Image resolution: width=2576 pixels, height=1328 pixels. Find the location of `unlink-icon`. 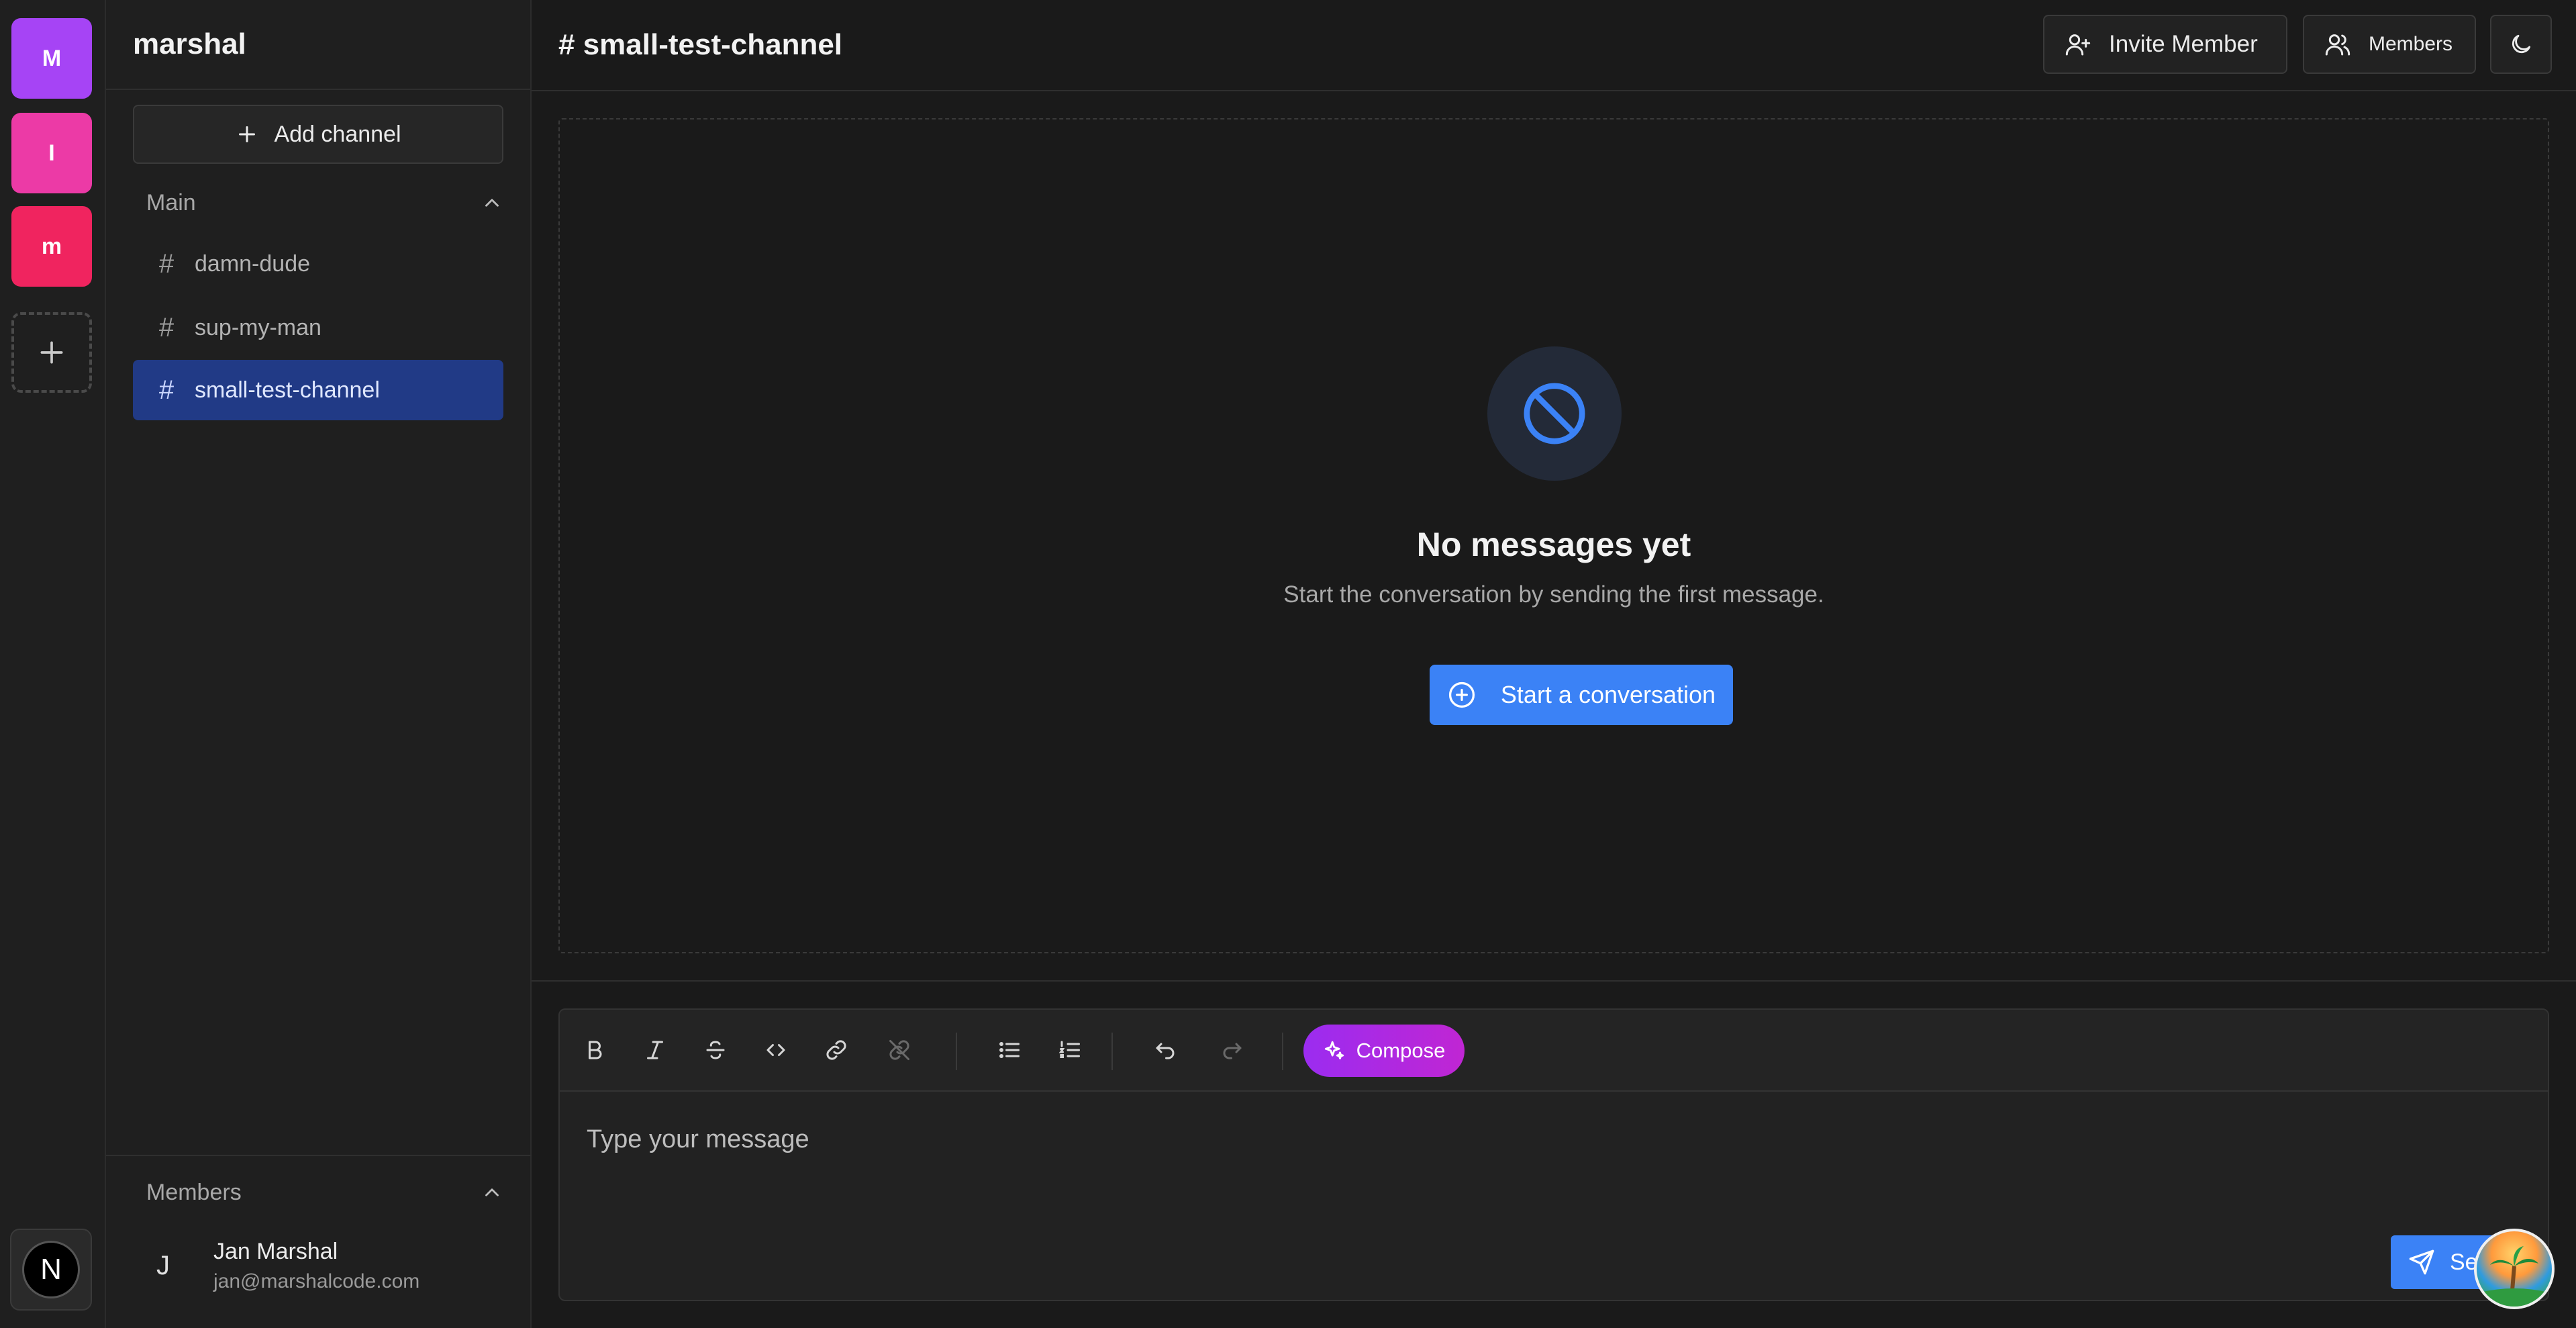

unlink-icon is located at coordinates (899, 1050).